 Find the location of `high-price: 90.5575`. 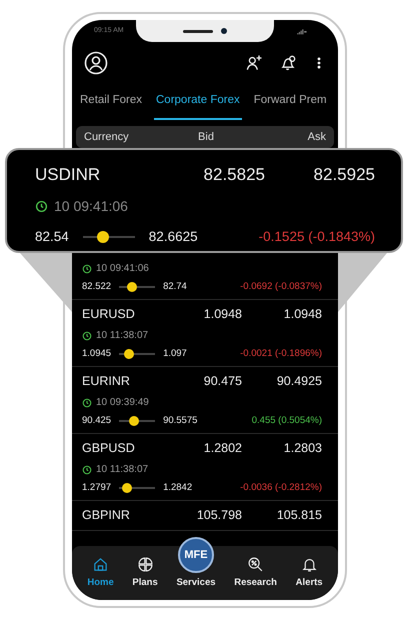

high-price: 90.5575 is located at coordinates (180, 421).